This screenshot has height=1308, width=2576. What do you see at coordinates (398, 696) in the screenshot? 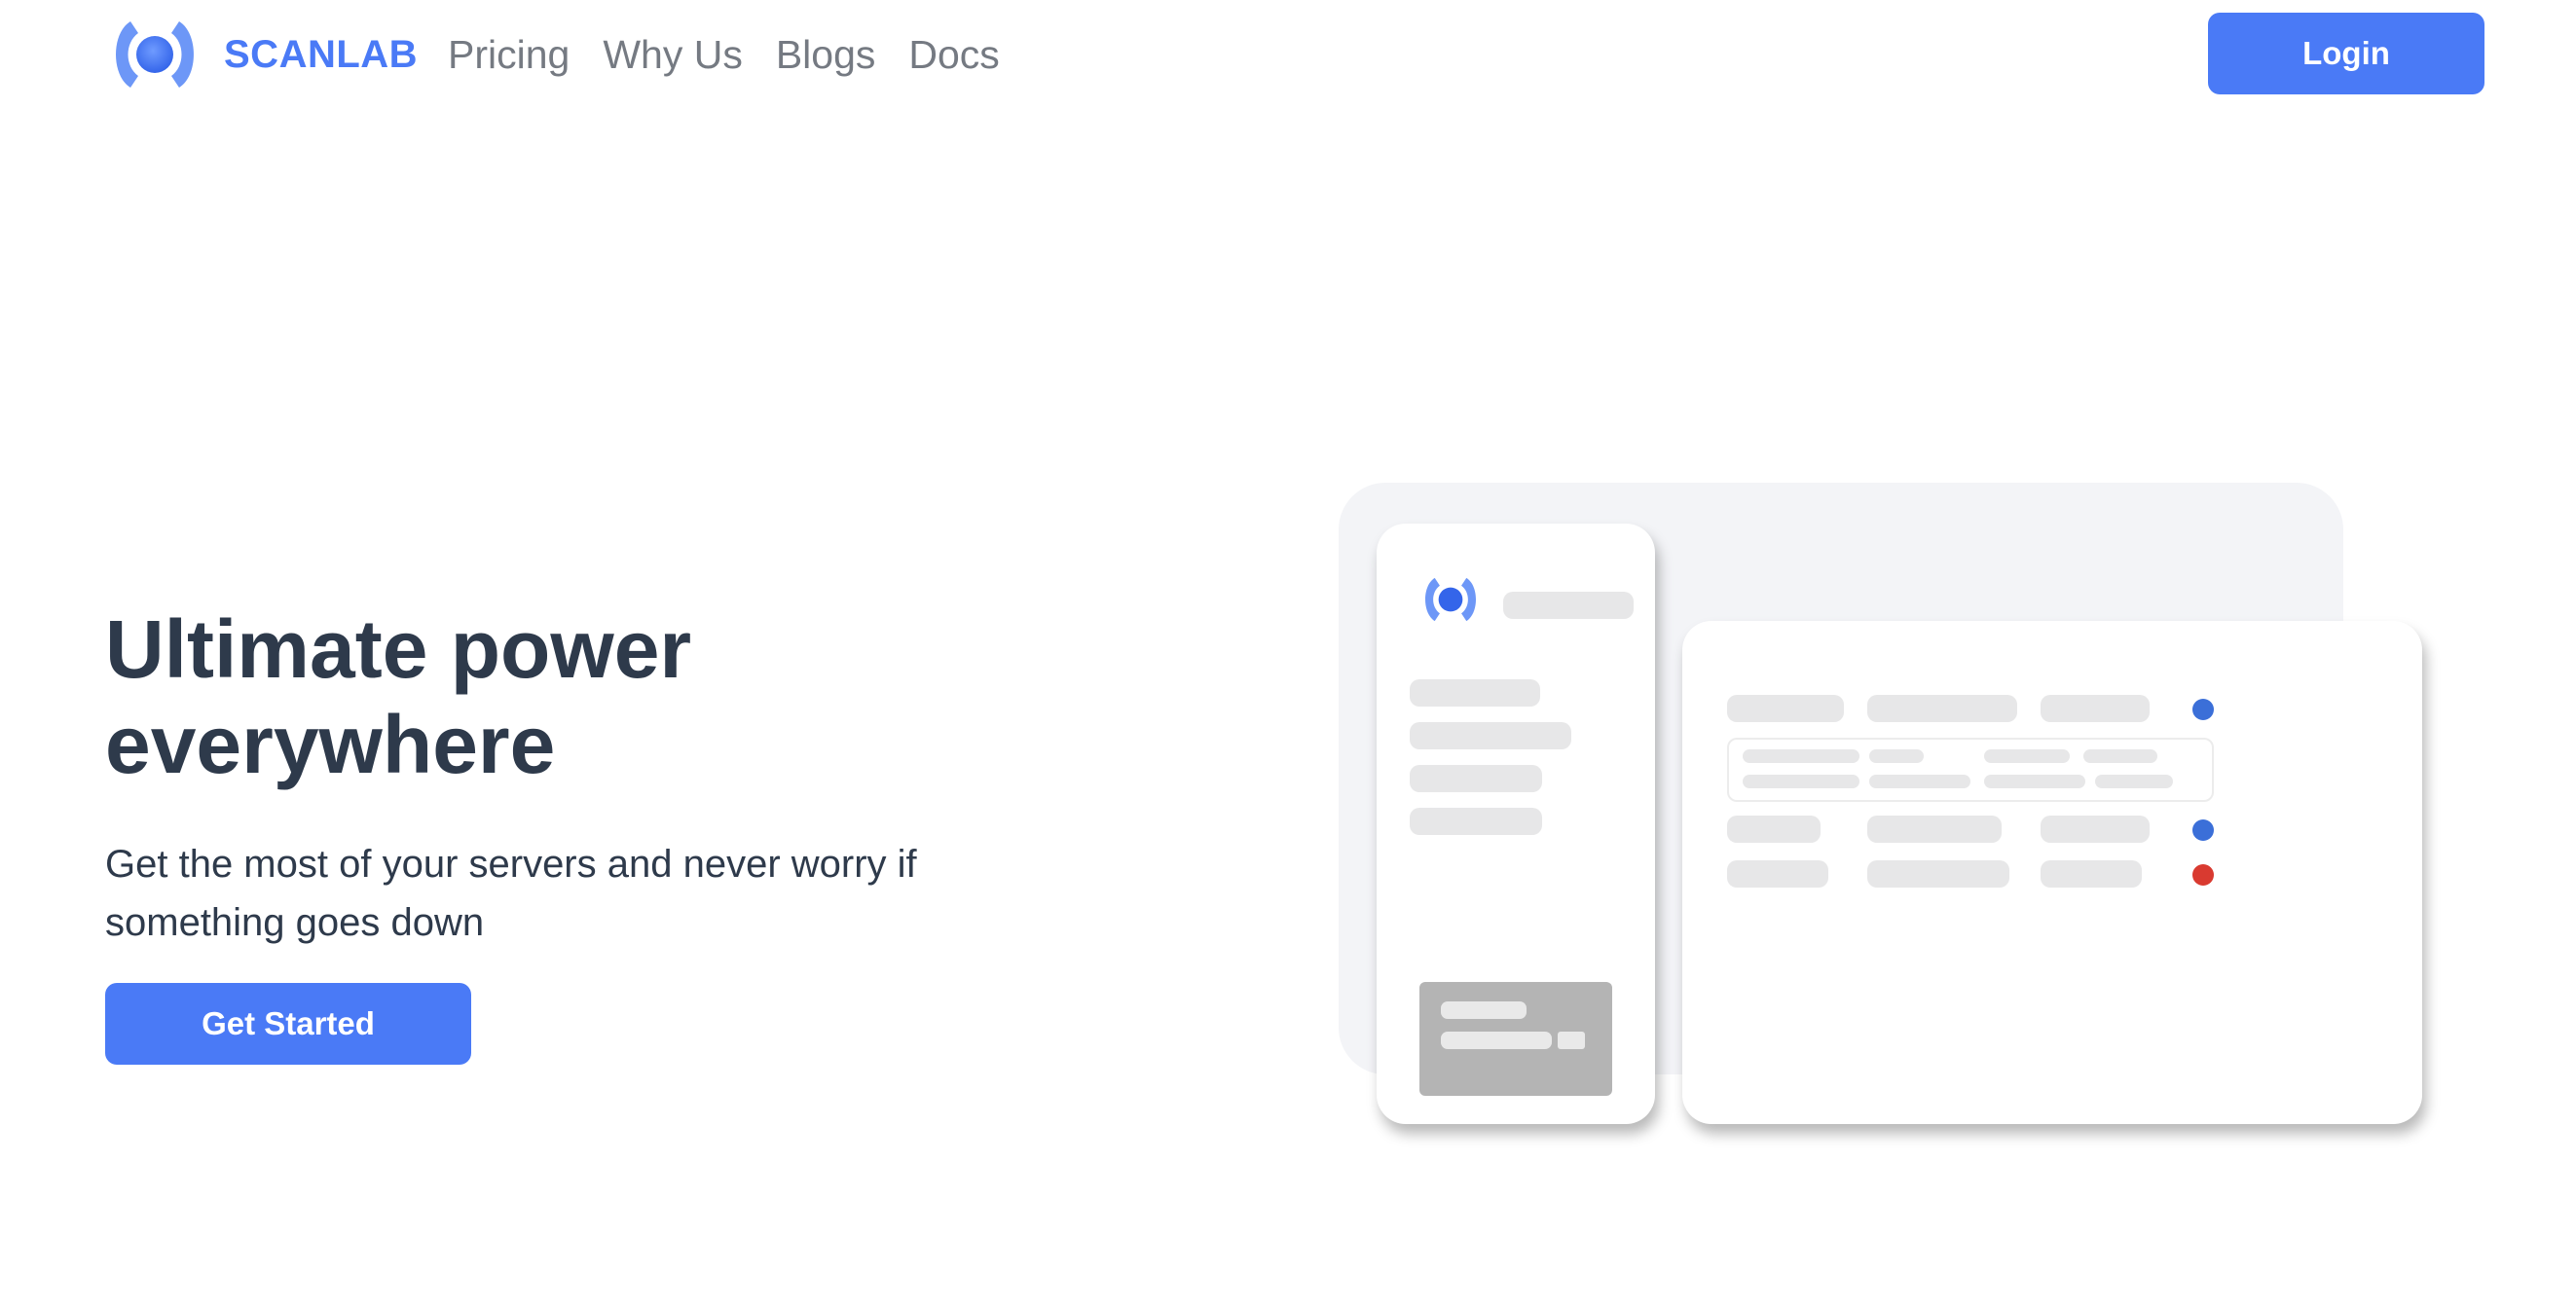
I see `hero-title: Ultimate power everywhere` at bounding box center [398, 696].